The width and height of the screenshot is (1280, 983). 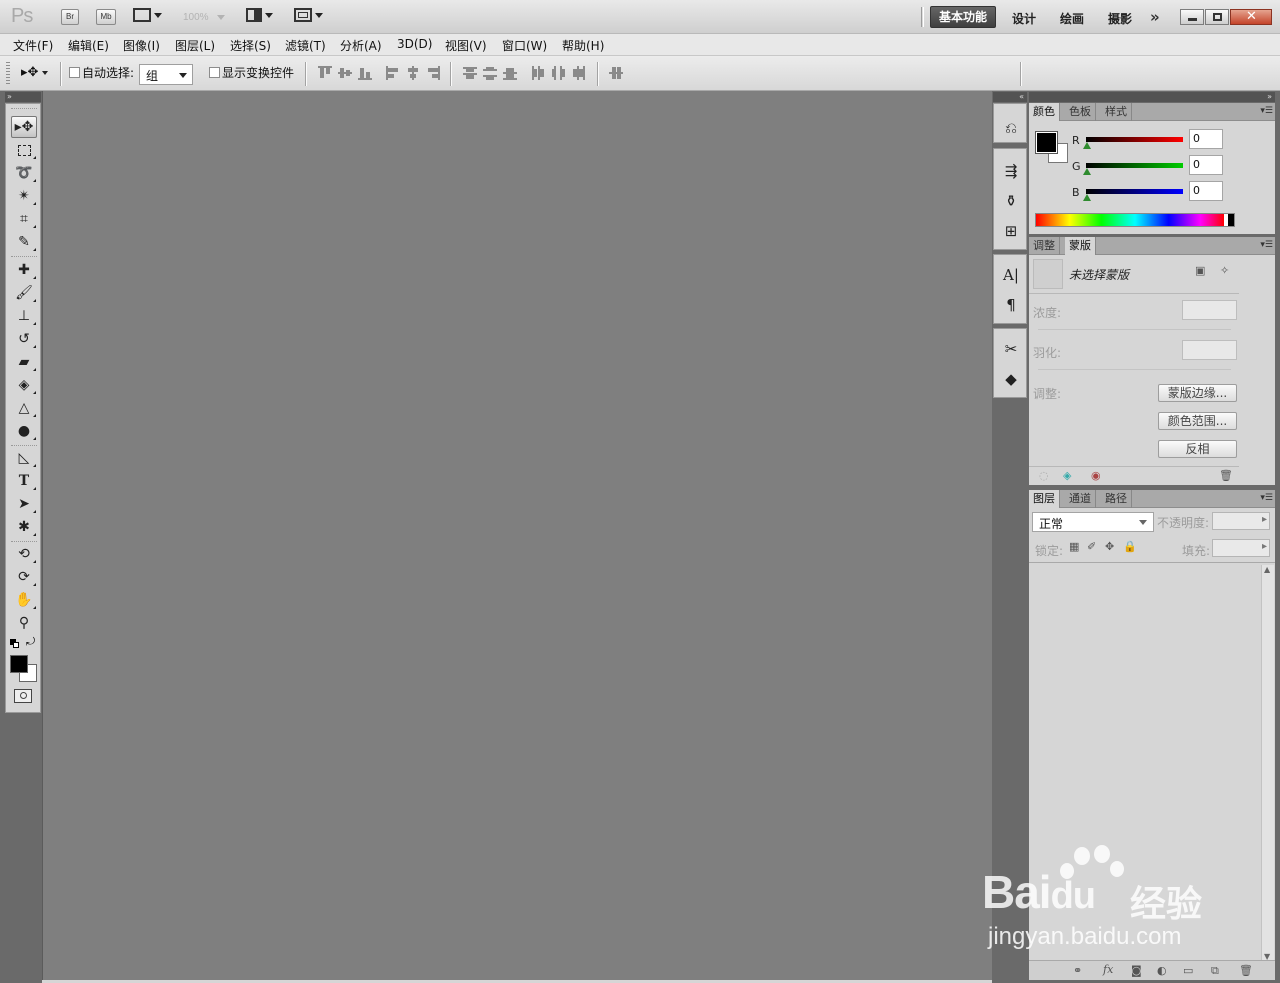 I want to click on view-extras-dropdown, so click(x=148, y=17).